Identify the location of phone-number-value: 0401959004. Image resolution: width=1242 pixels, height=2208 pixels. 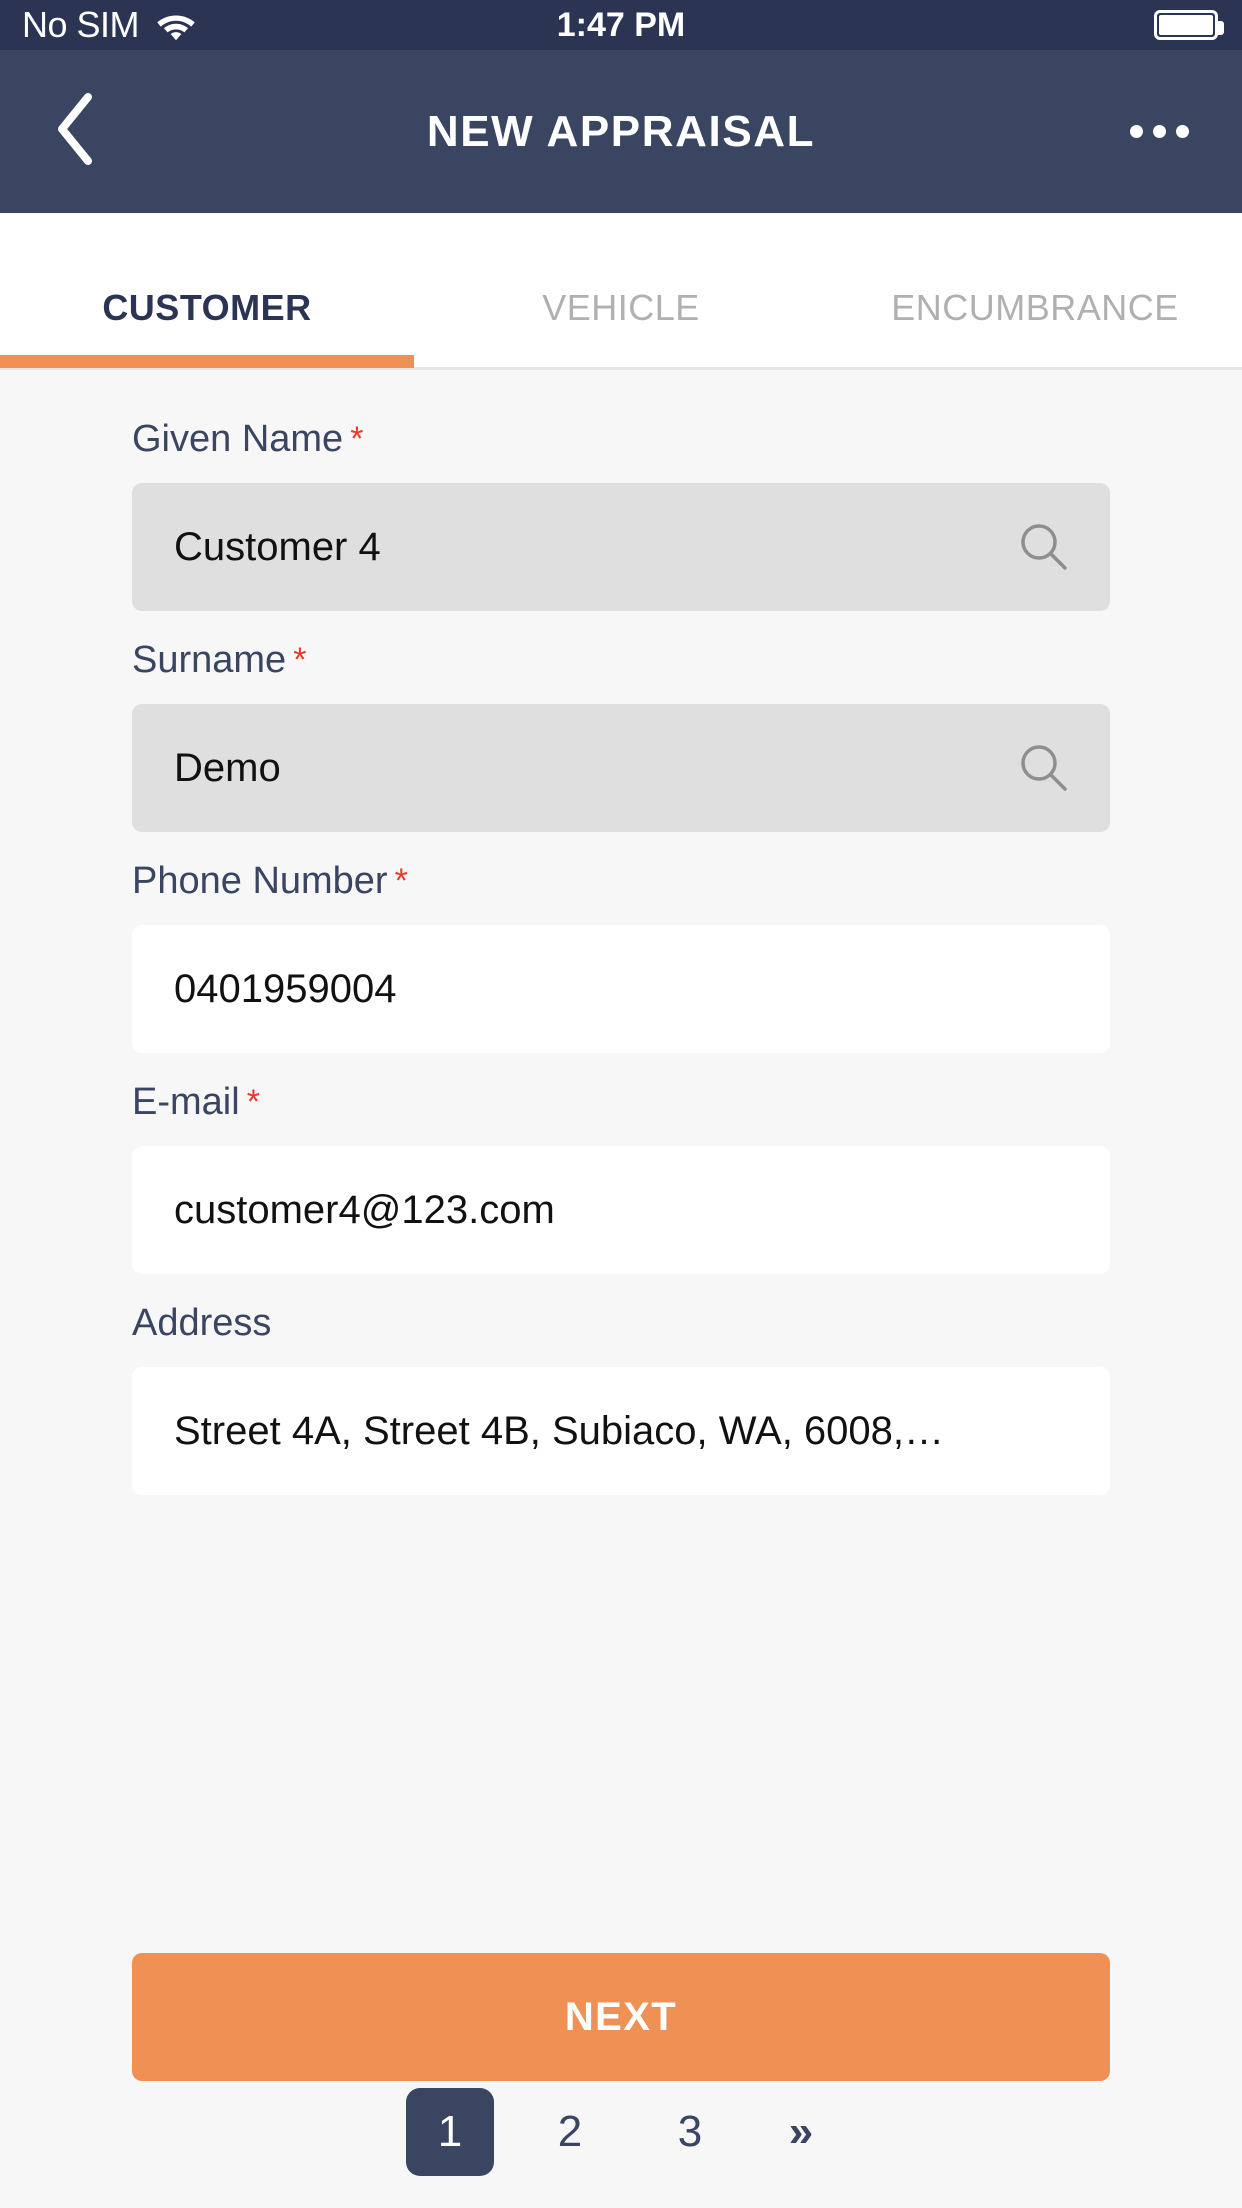
(285, 988).